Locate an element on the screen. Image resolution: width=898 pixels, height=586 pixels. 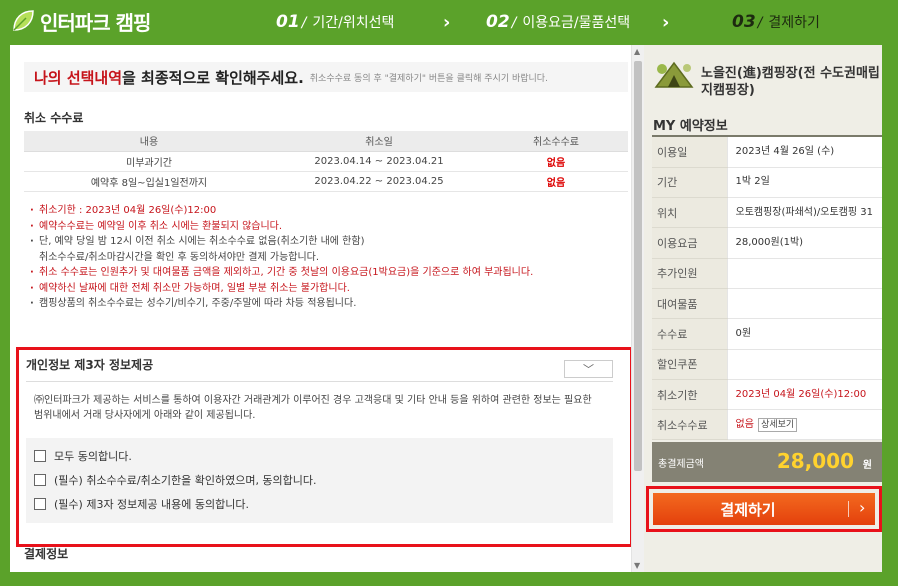
notice-main-text: 을 최종적으로 확인해주세요. is located at coordinates (213, 77).